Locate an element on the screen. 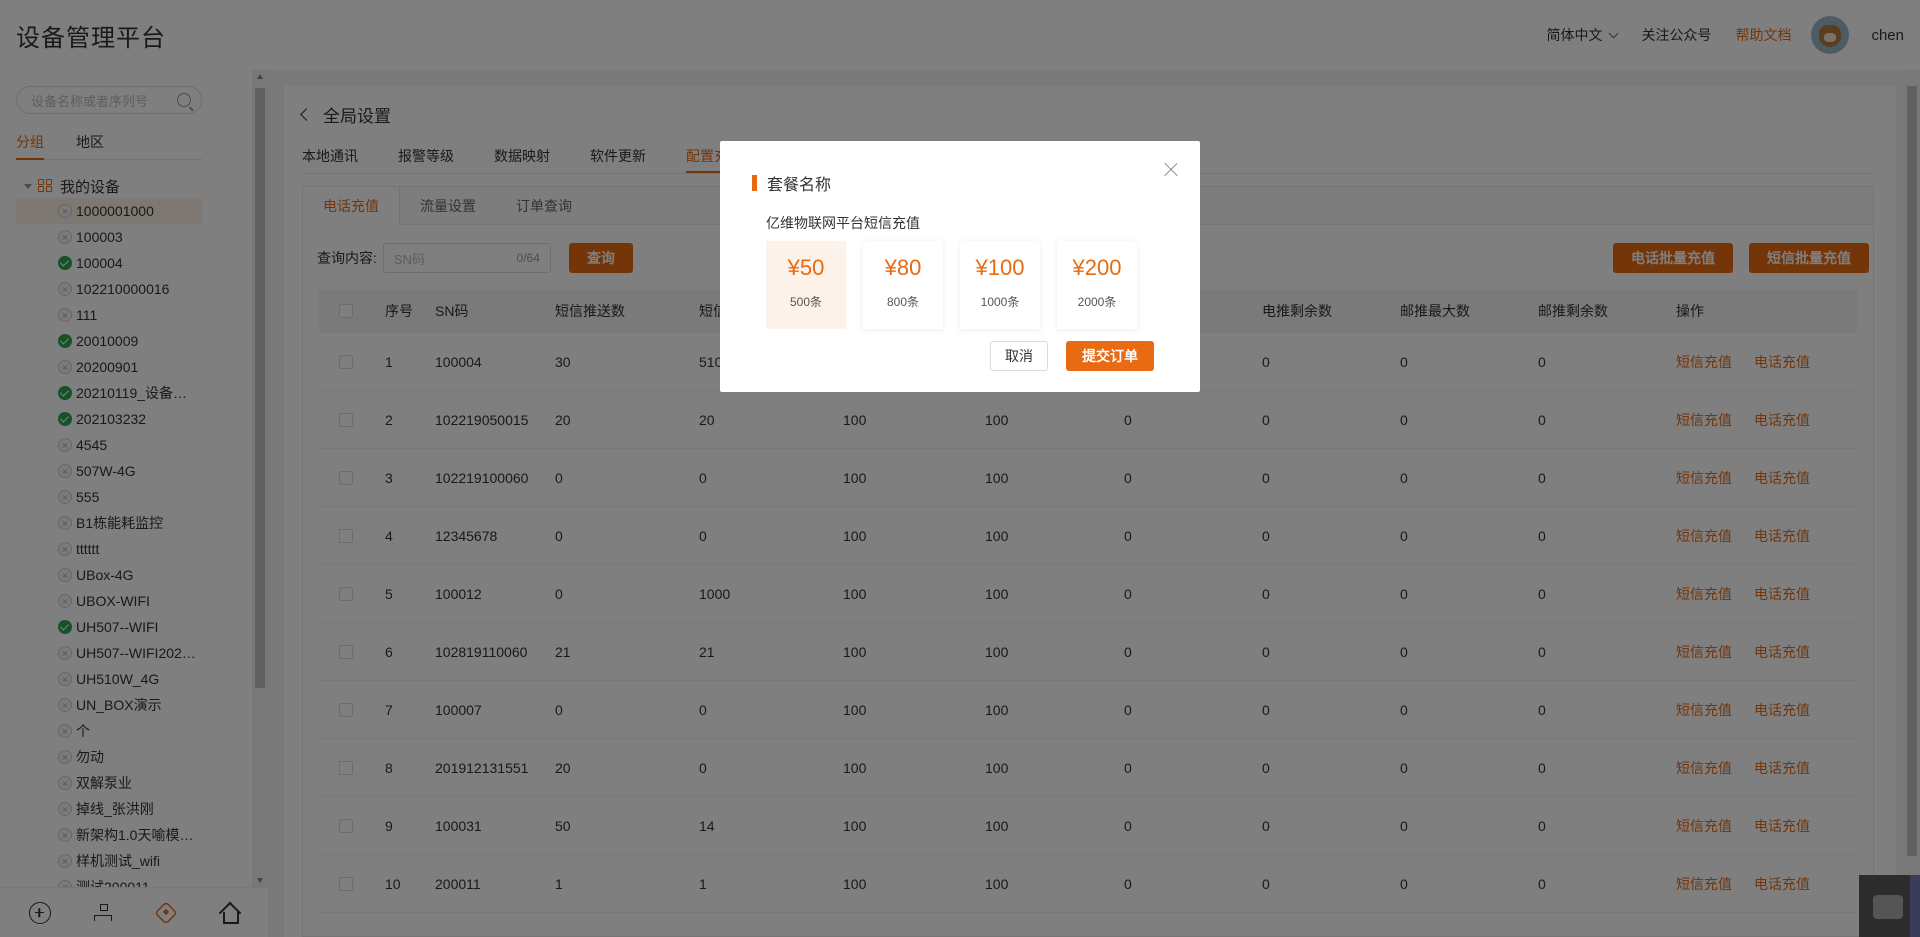 This screenshot has height=937, width=1920. submit-order-button: 提交订单 is located at coordinates (1110, 356).